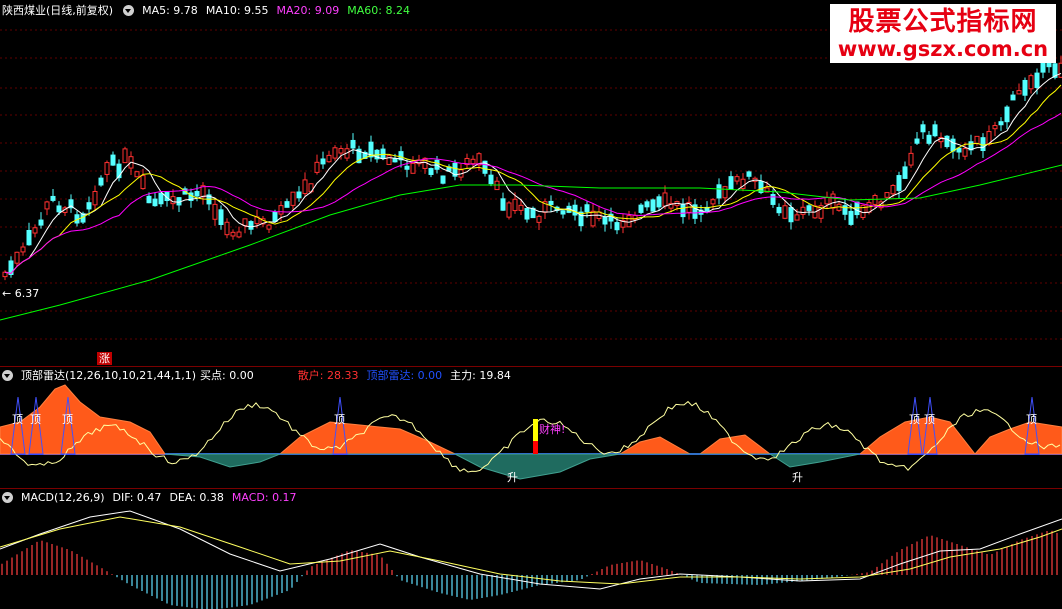 The image size is (1062, 609). Describe the element at coordinates (63, 497) in the screenshot. I see `macd-title: MACD(12,26,9)` at that location.